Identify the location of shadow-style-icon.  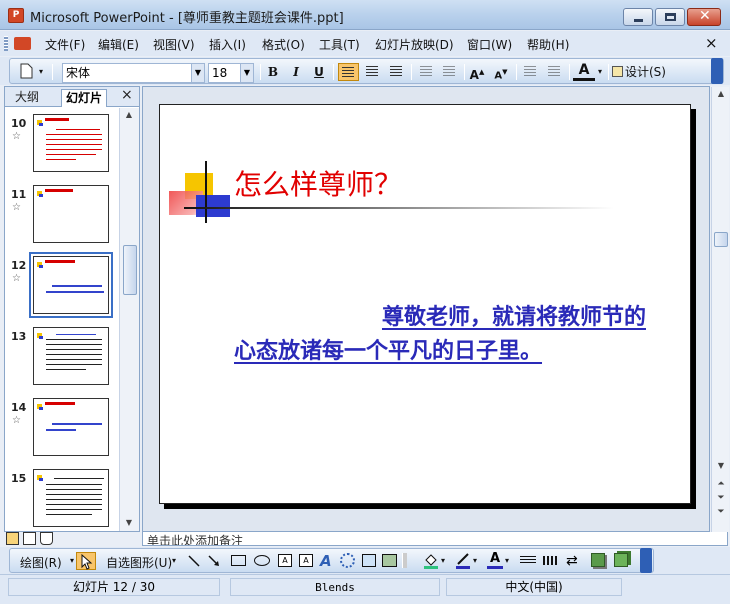
(598, 560).